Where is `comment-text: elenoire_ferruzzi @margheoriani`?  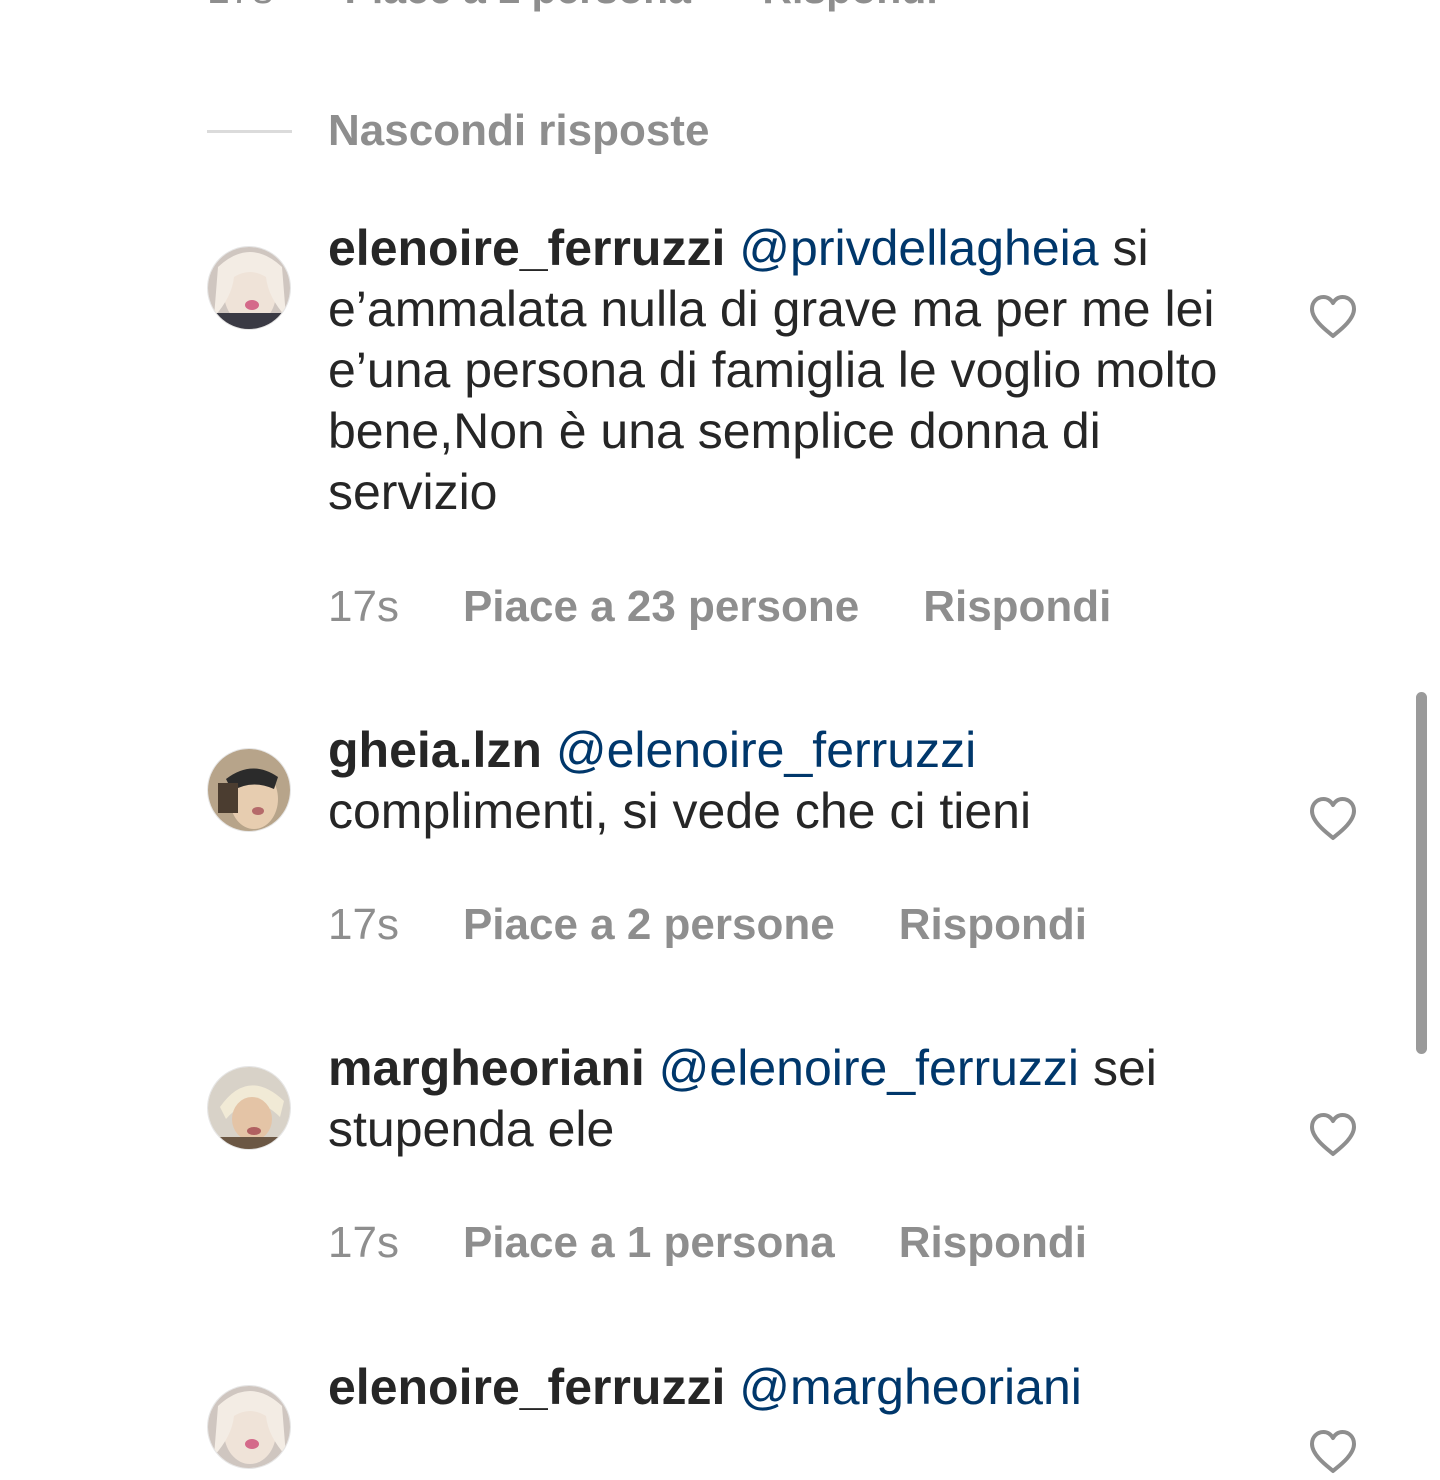
comment-text: elenoire_ferruzzi @margheoriani is located at coordinates (778, 1387).